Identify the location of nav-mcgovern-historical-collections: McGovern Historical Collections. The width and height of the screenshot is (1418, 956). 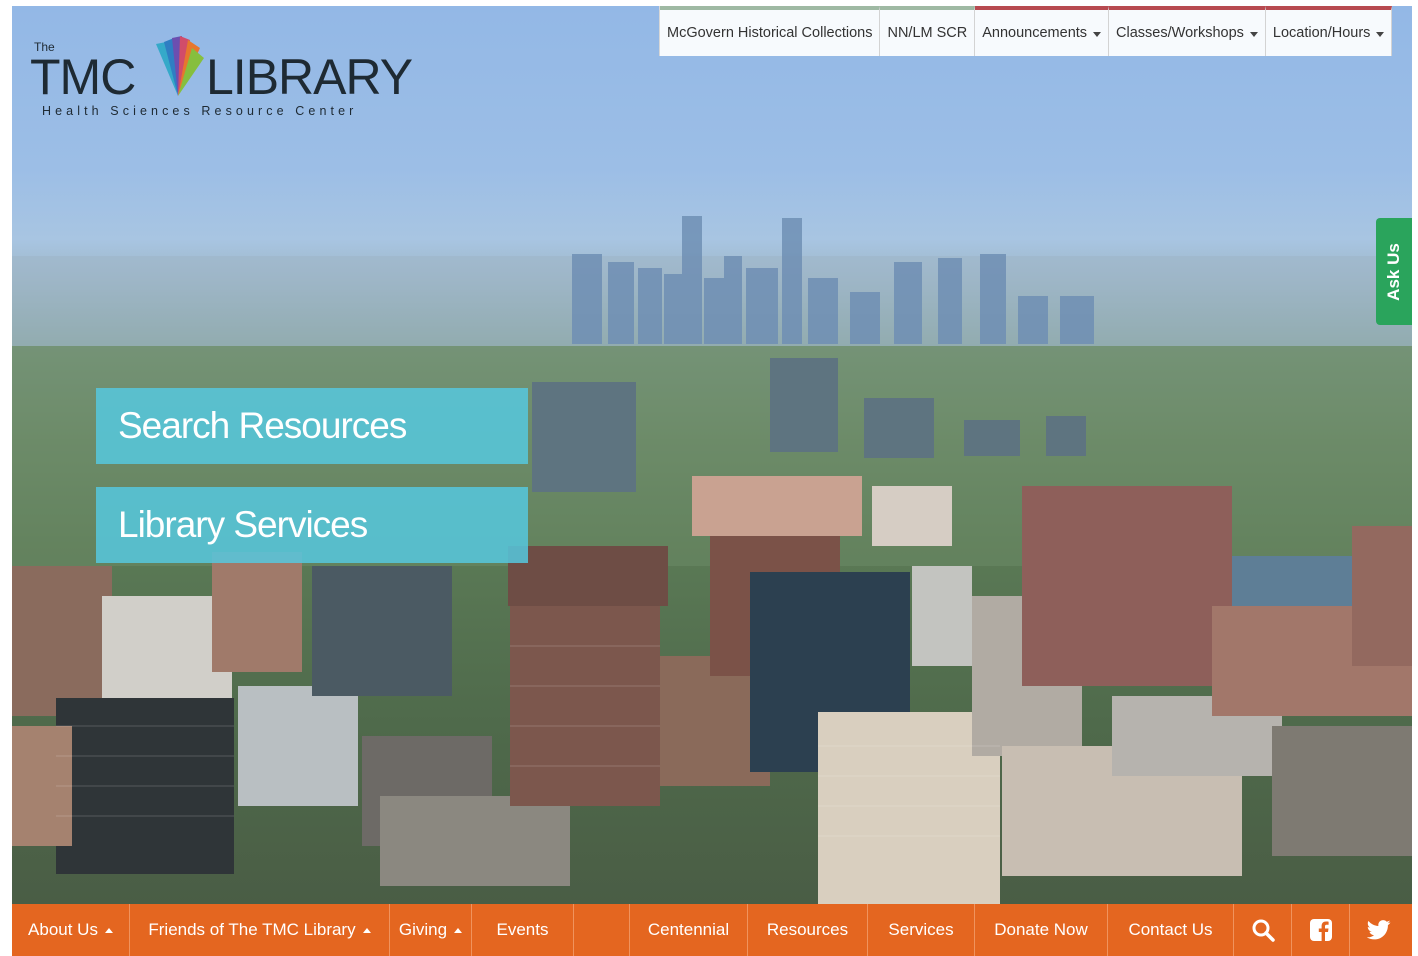
(770, 31).